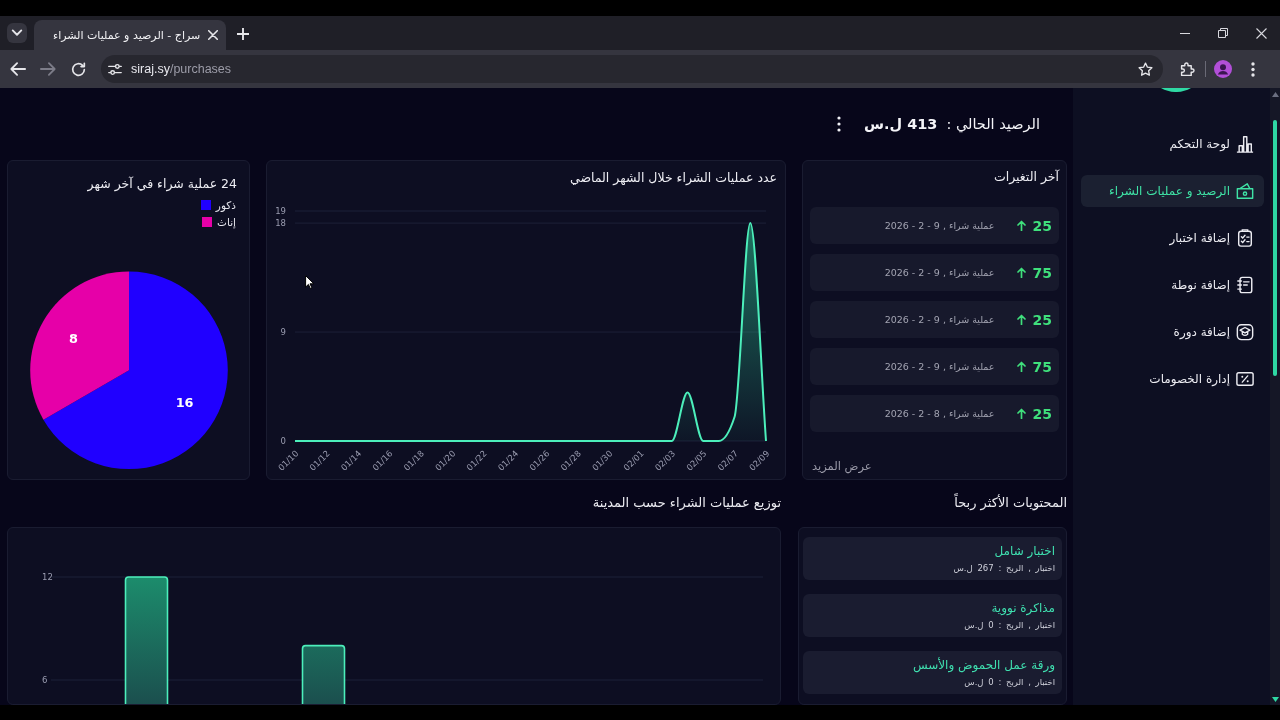 Image resolution: width=1280 pixels, height=720 pixels. I want to click on bar-chart-icon, so click(1245, 144).